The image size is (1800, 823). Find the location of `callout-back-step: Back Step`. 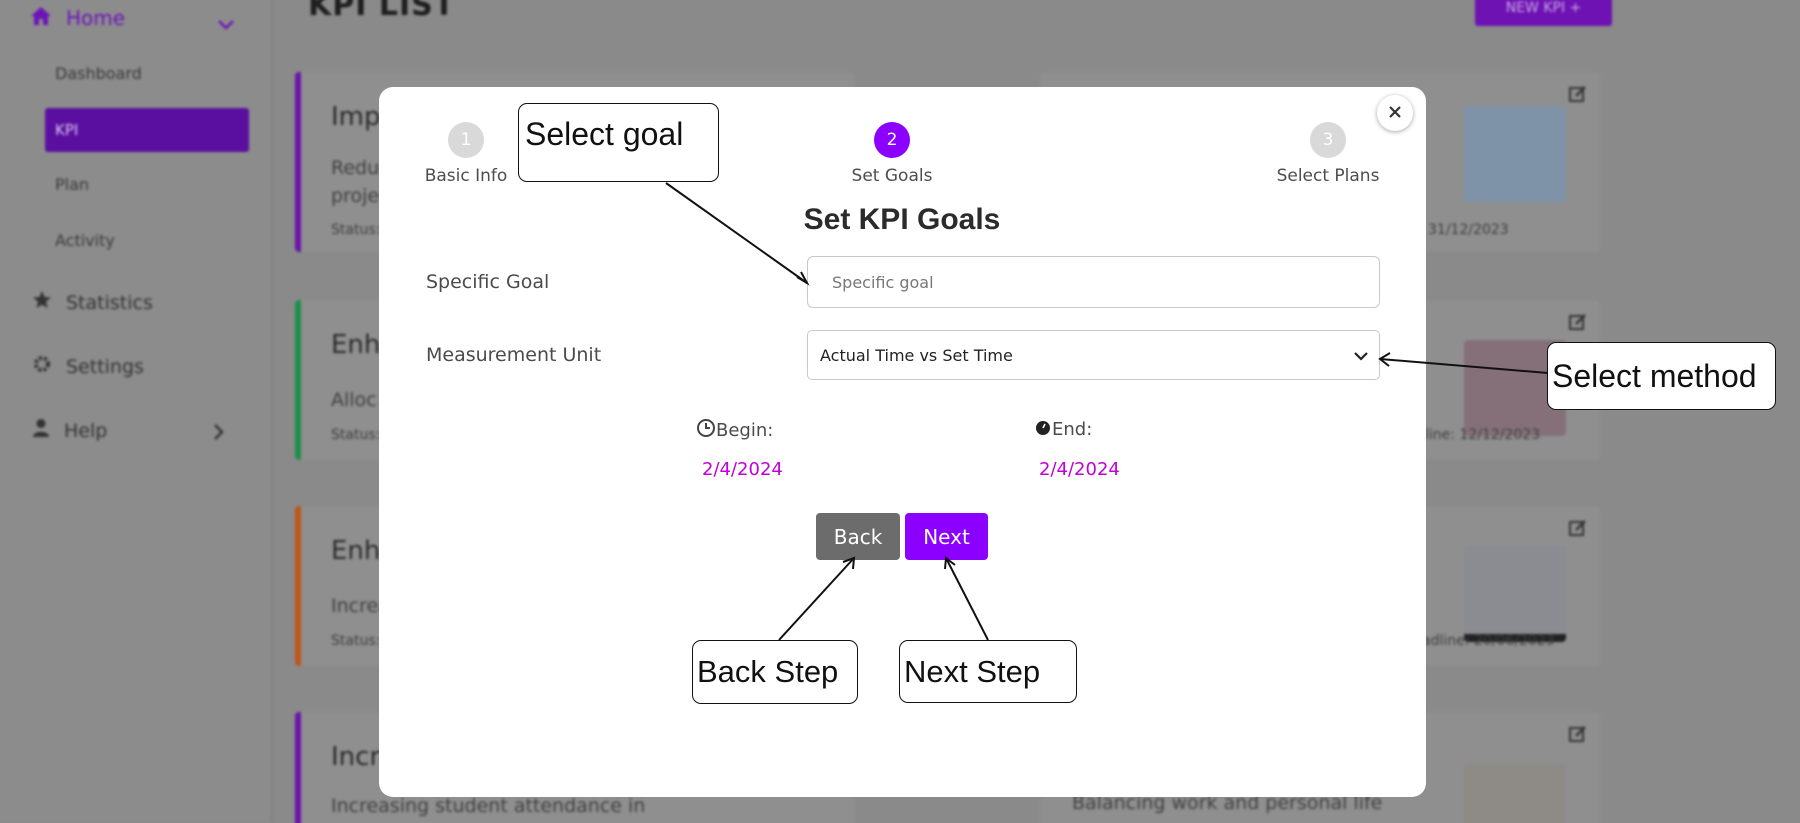

callout-back-step: Back Step is located at coordinates (775, 672).